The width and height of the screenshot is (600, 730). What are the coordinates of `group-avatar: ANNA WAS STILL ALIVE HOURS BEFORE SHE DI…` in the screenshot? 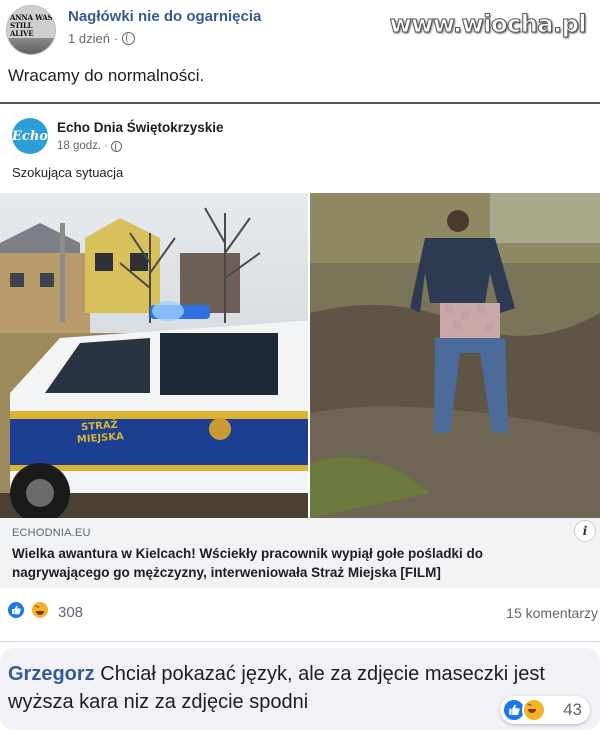 It's located at (31, 30).